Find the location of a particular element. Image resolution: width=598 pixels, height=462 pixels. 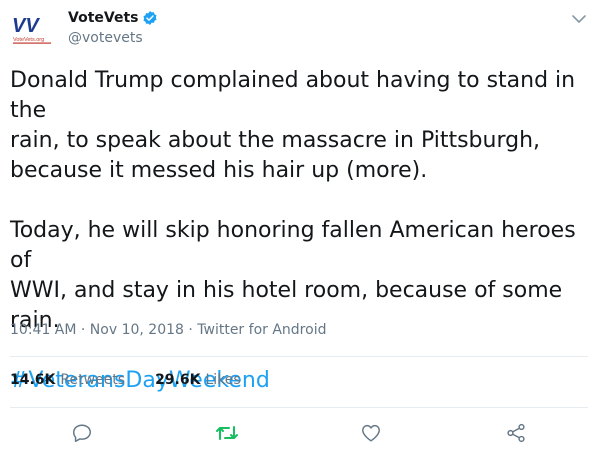

likes-stat: 29.6K Likes is located at coordinates (198, 380).